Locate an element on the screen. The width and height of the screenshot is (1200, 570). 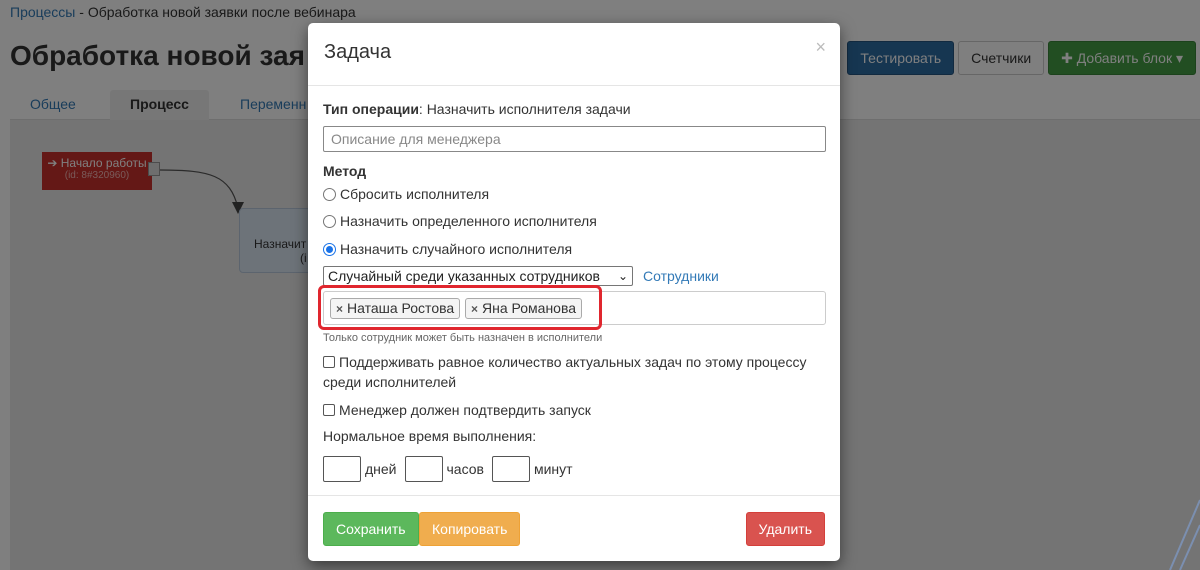
radio-reset-assignee: Сбросить исполнителя is located at coordinates (406, 194).